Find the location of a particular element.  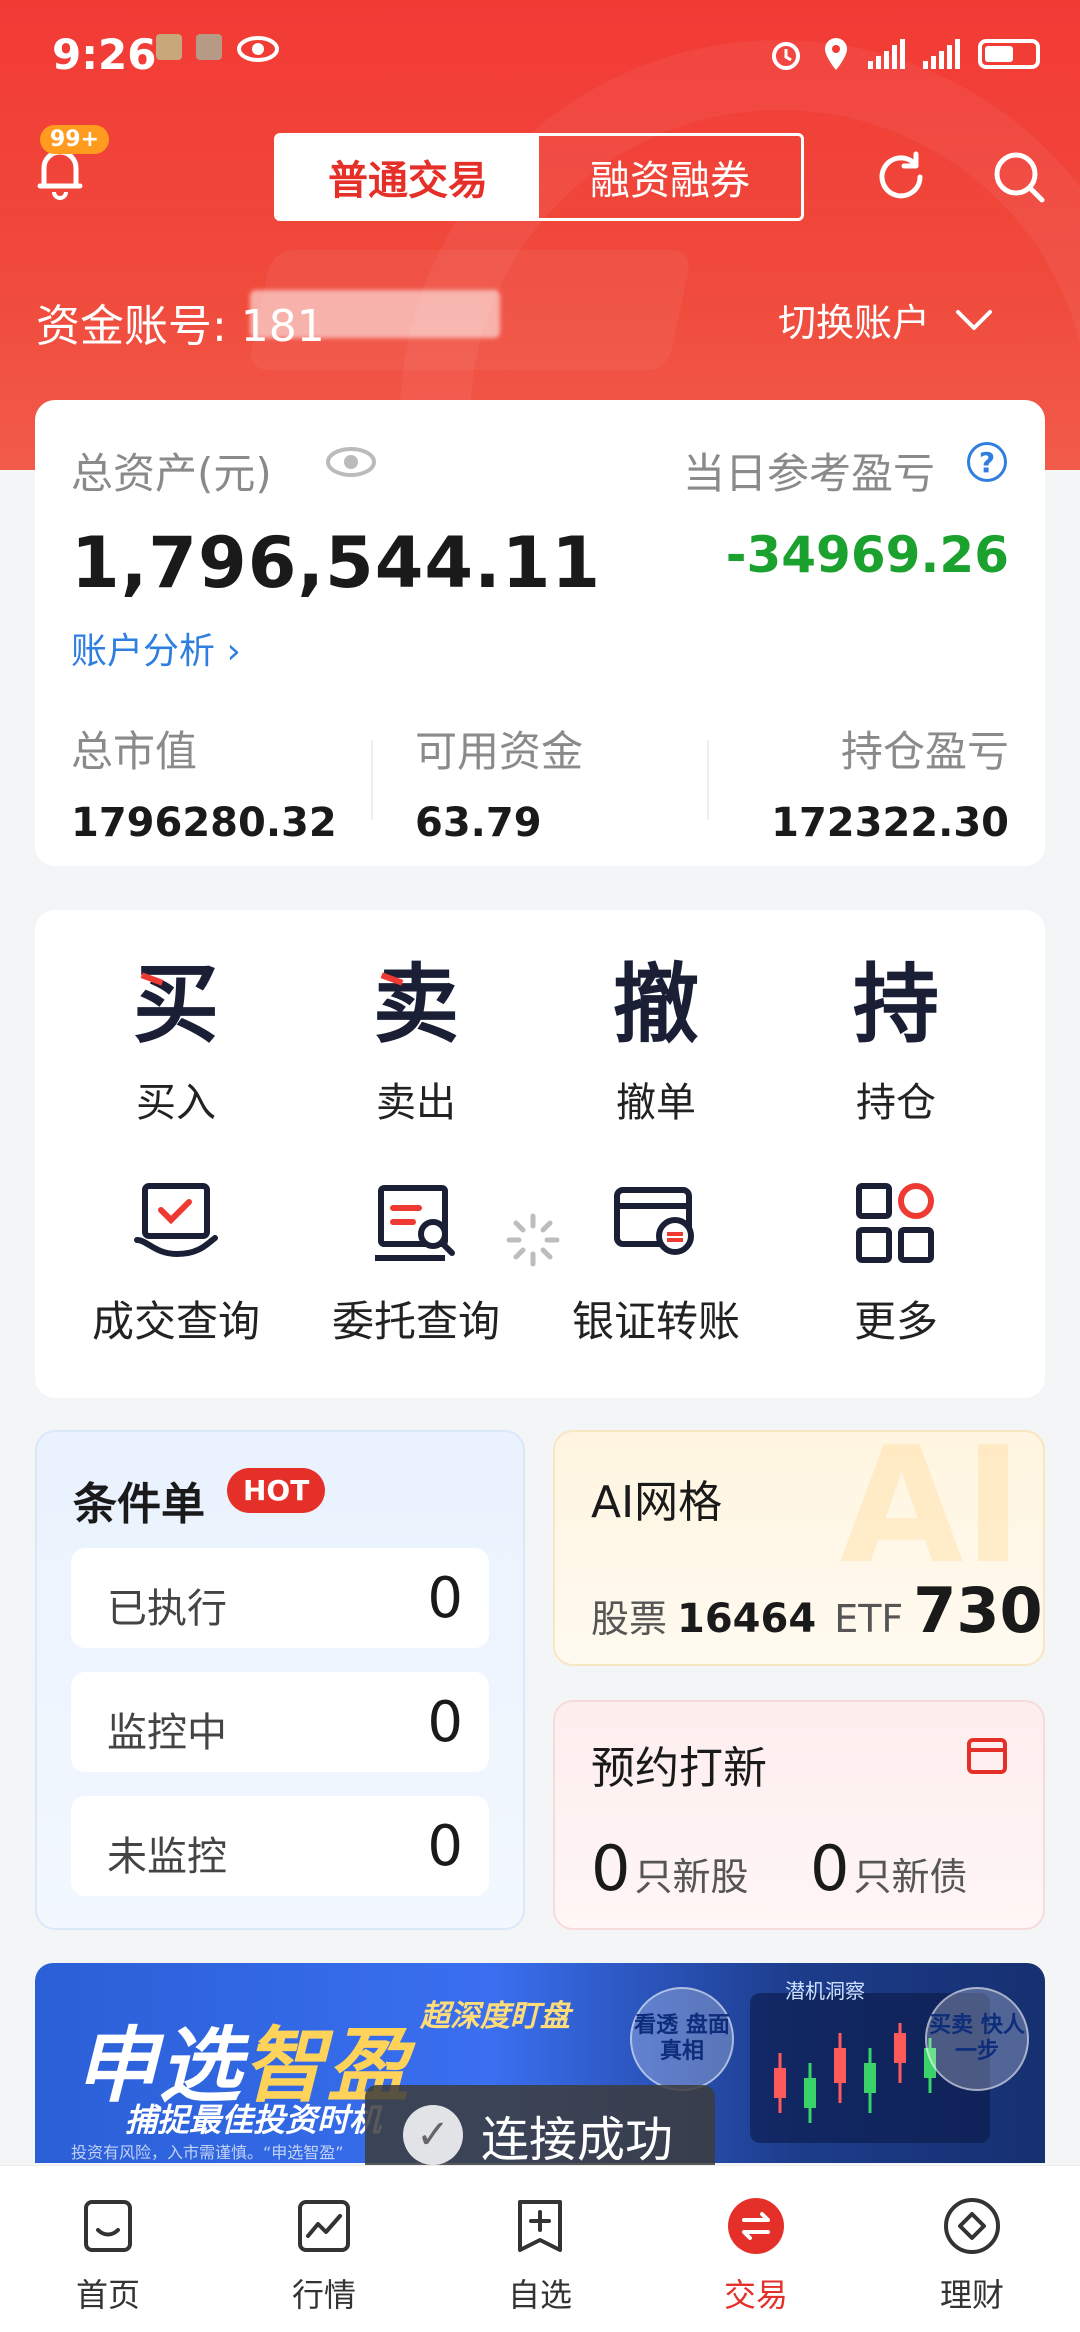

nav-trade: 交易 is located at coordinates (756, 2249).